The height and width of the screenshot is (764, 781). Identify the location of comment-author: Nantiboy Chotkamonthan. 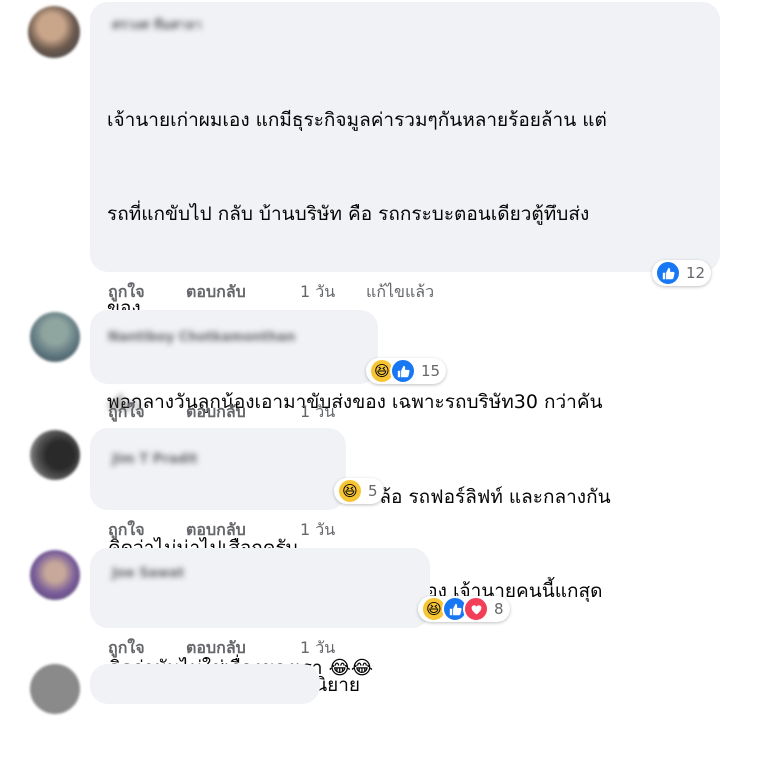
(201, 337).